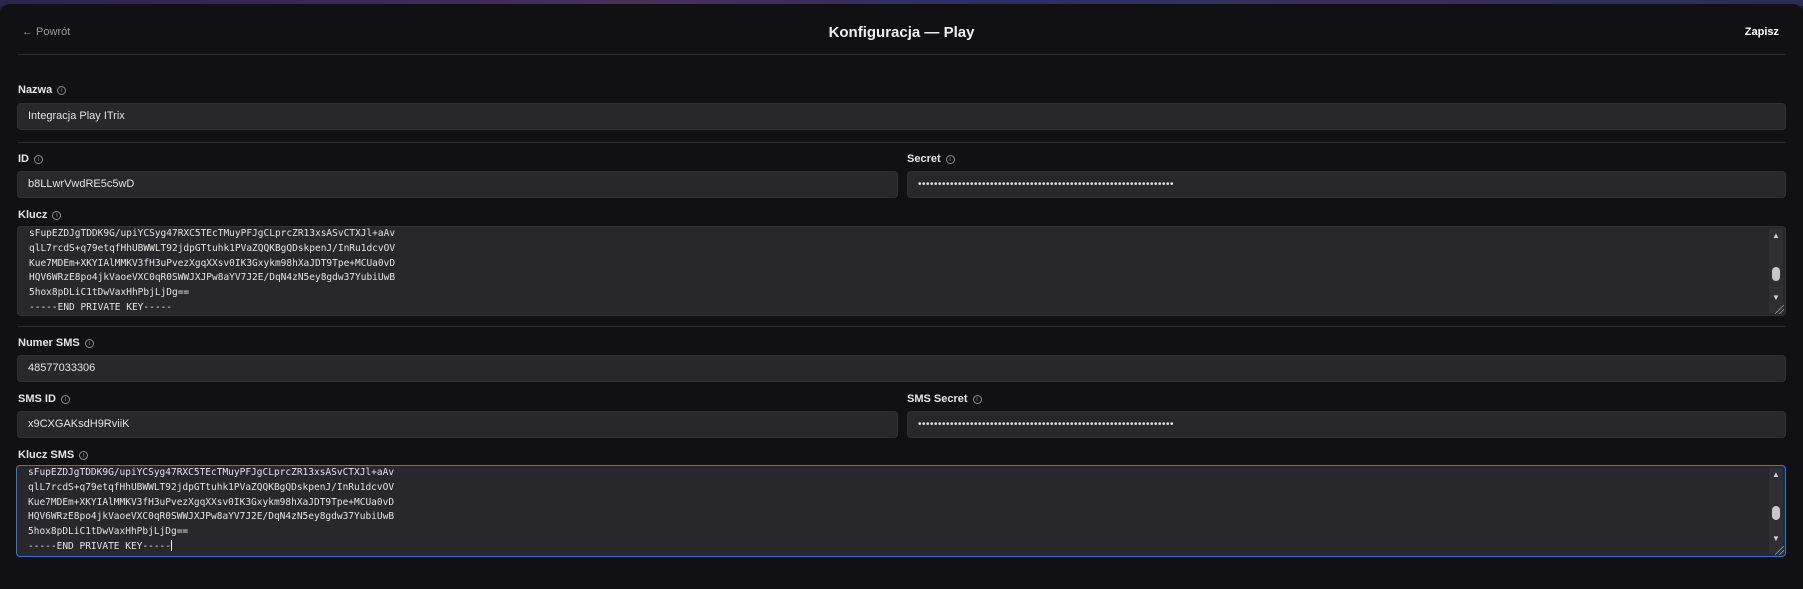 This screenshot has width=1803, height=589. I want to click on id-label-text: ID, so click(23, 159).